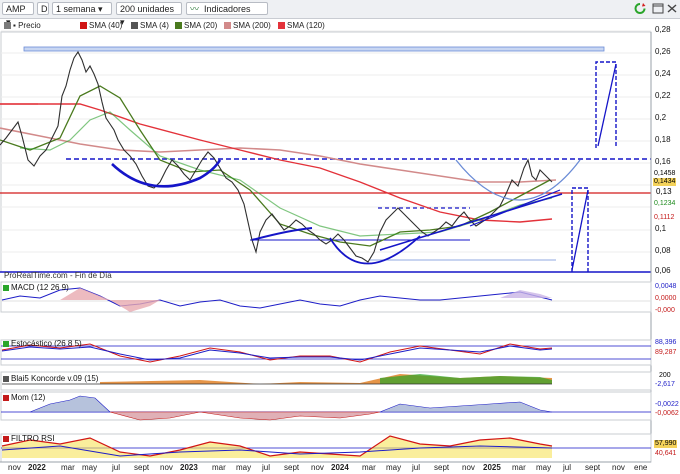 This screenshot has width=680, height=474. What do you see at coordinates (340, 467) in the screenshot?
I see `x-axis-label: 2024` at bounding box center [340, 467].